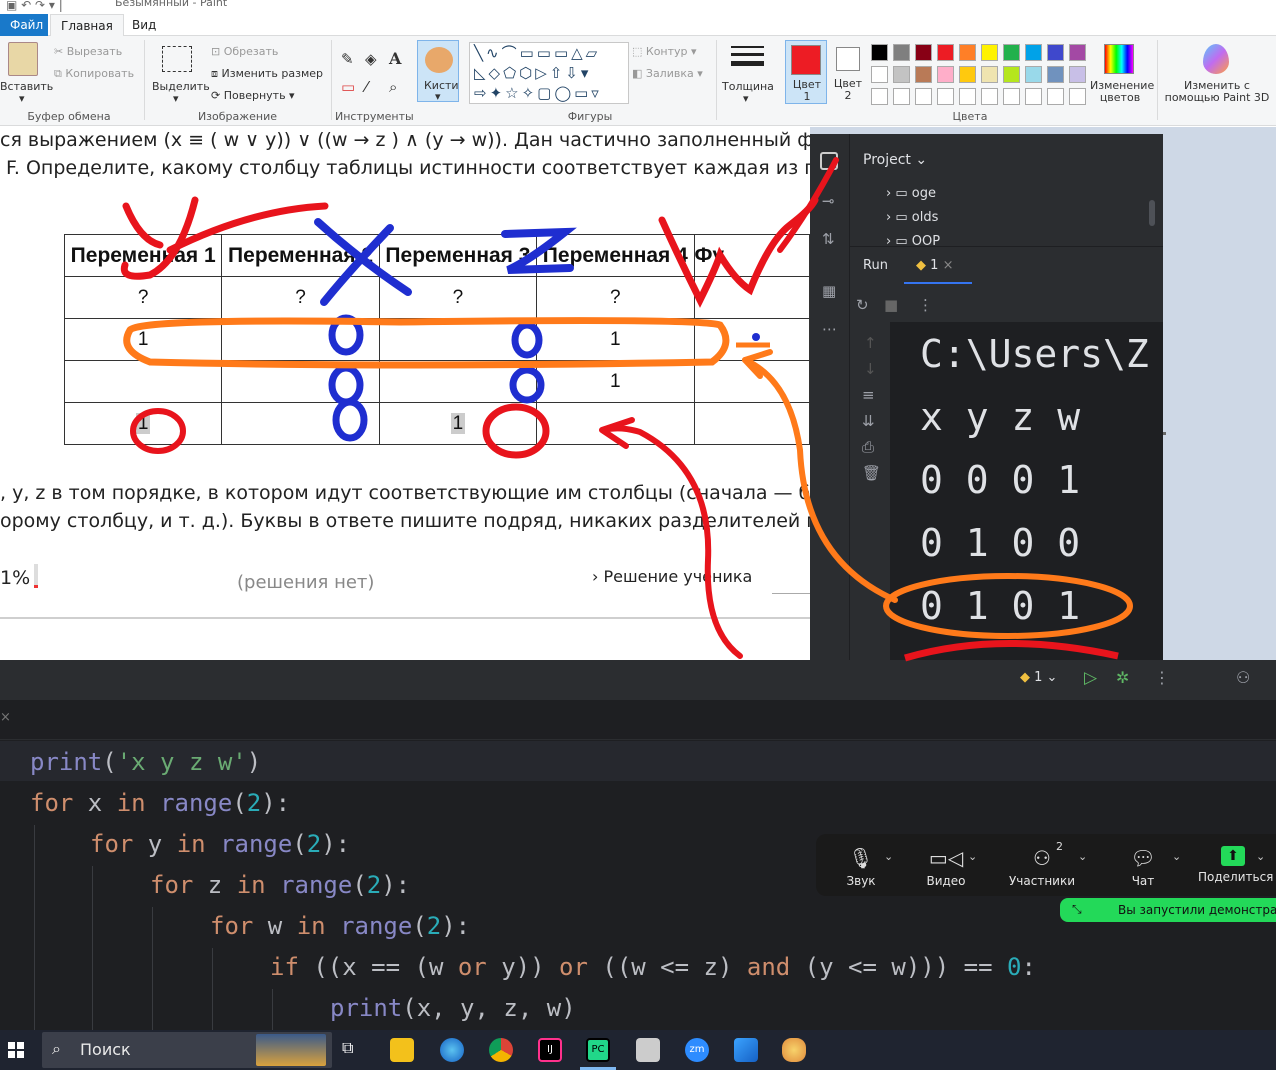 This screenshot has height=1070, width=1276. I want to click on chrome-icon, so click(501, 1050).